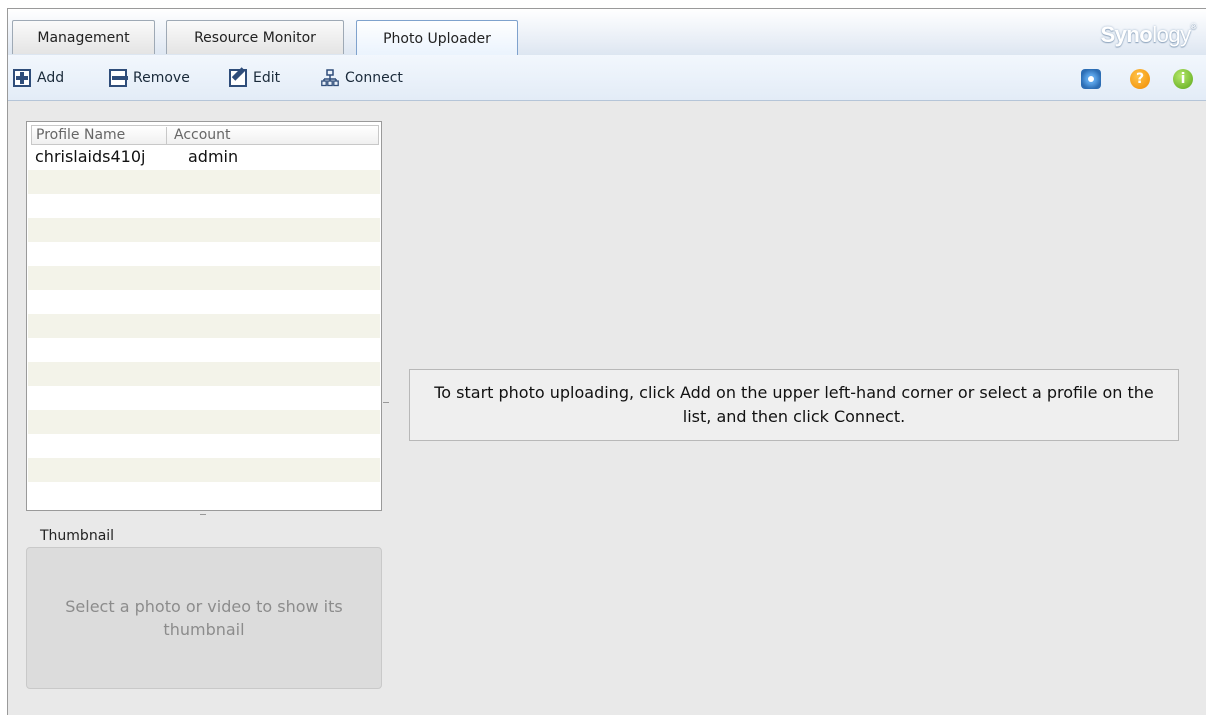 Image resolution: width=1206 pixels, height=715 pixels. Describe the element at coordinates (267, 78) in the screenshot. I see `edit-label: Edit` at that location.